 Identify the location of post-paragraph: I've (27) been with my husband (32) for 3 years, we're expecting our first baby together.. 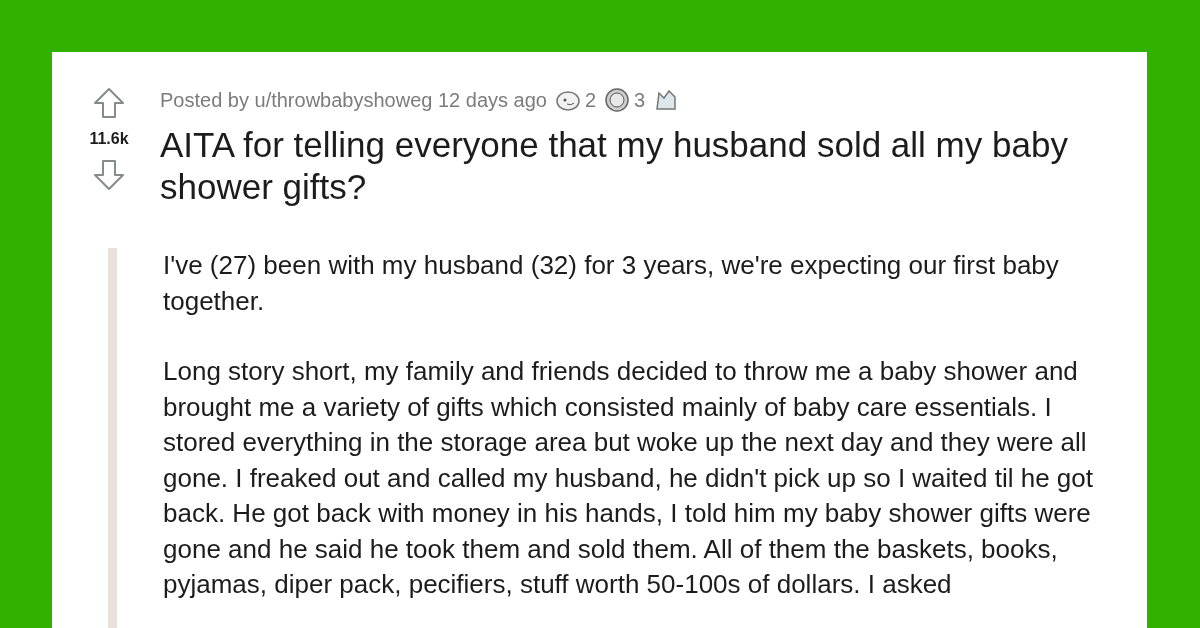
(611, 283).